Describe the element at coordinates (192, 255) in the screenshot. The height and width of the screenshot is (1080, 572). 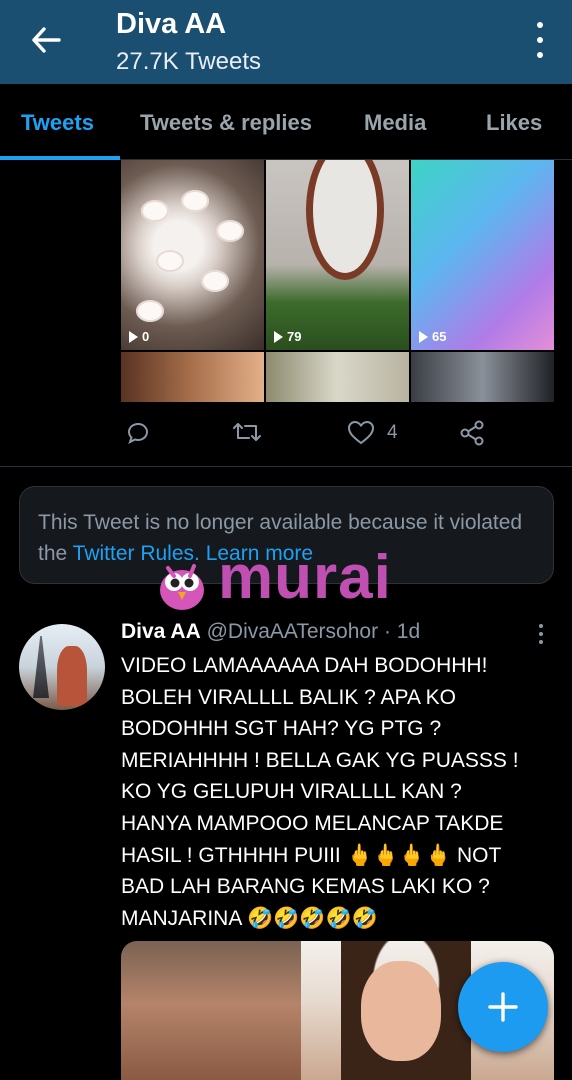
I see `media-thumbnail: 0` at that location.